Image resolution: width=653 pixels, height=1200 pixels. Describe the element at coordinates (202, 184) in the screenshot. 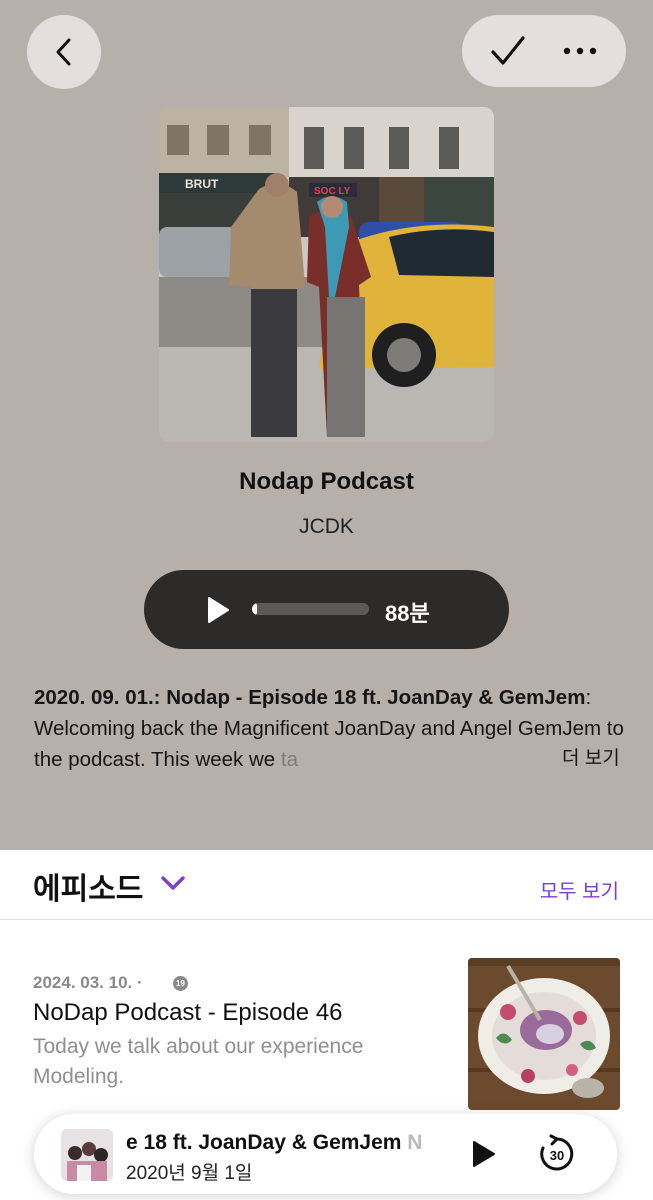

I see `cover-sign-brut: BRUT` at that location.